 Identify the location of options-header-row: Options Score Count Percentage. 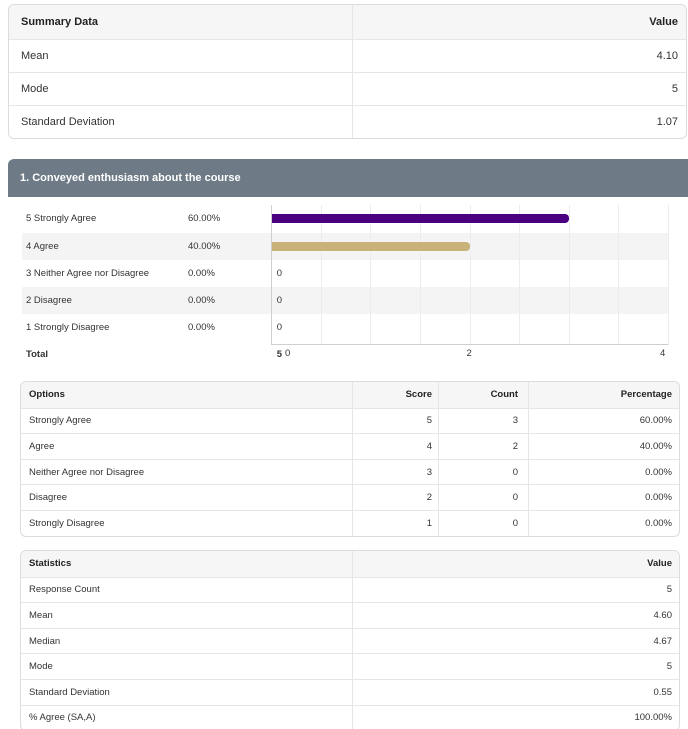
(350, 395).